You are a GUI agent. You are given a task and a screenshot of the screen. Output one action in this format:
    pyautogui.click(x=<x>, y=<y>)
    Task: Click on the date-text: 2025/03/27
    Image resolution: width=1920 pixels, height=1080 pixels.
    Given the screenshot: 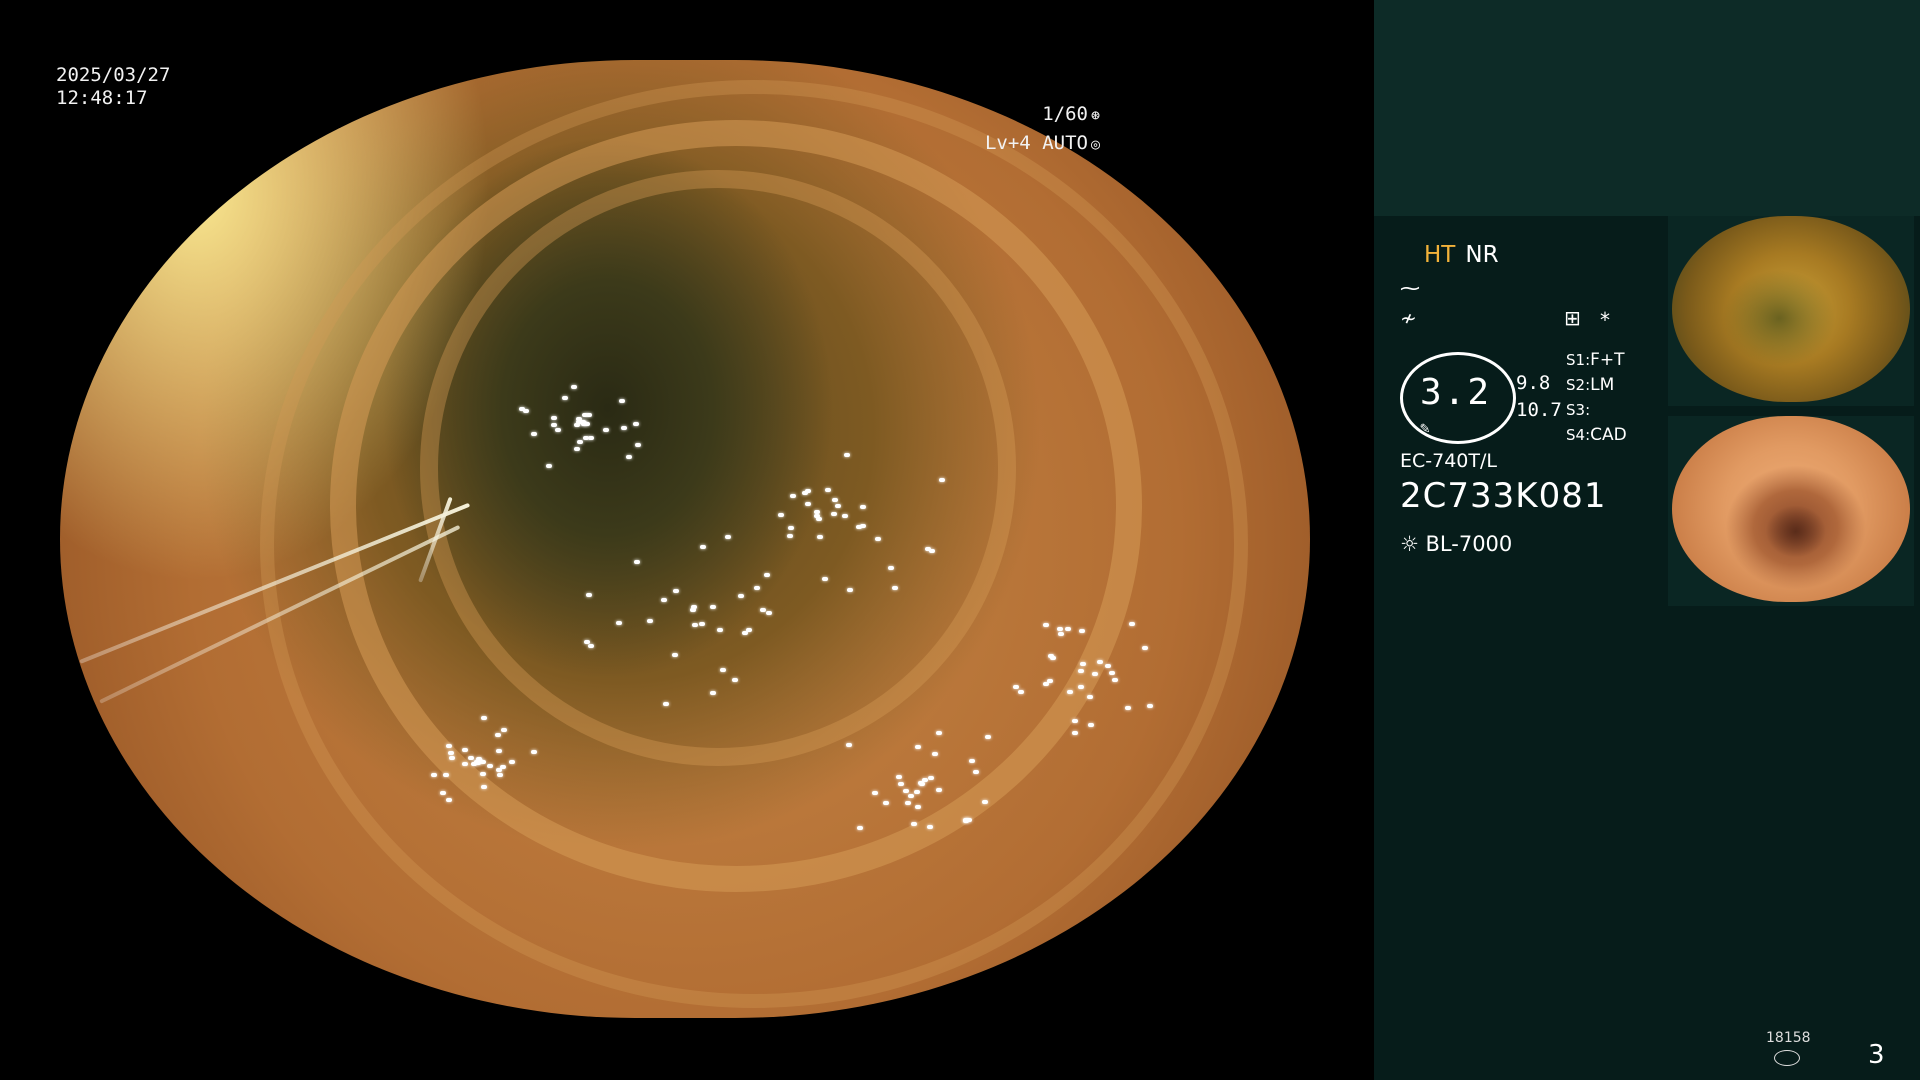 What is the action you would take?
    pyautogui.click(x=113, y=75)
    